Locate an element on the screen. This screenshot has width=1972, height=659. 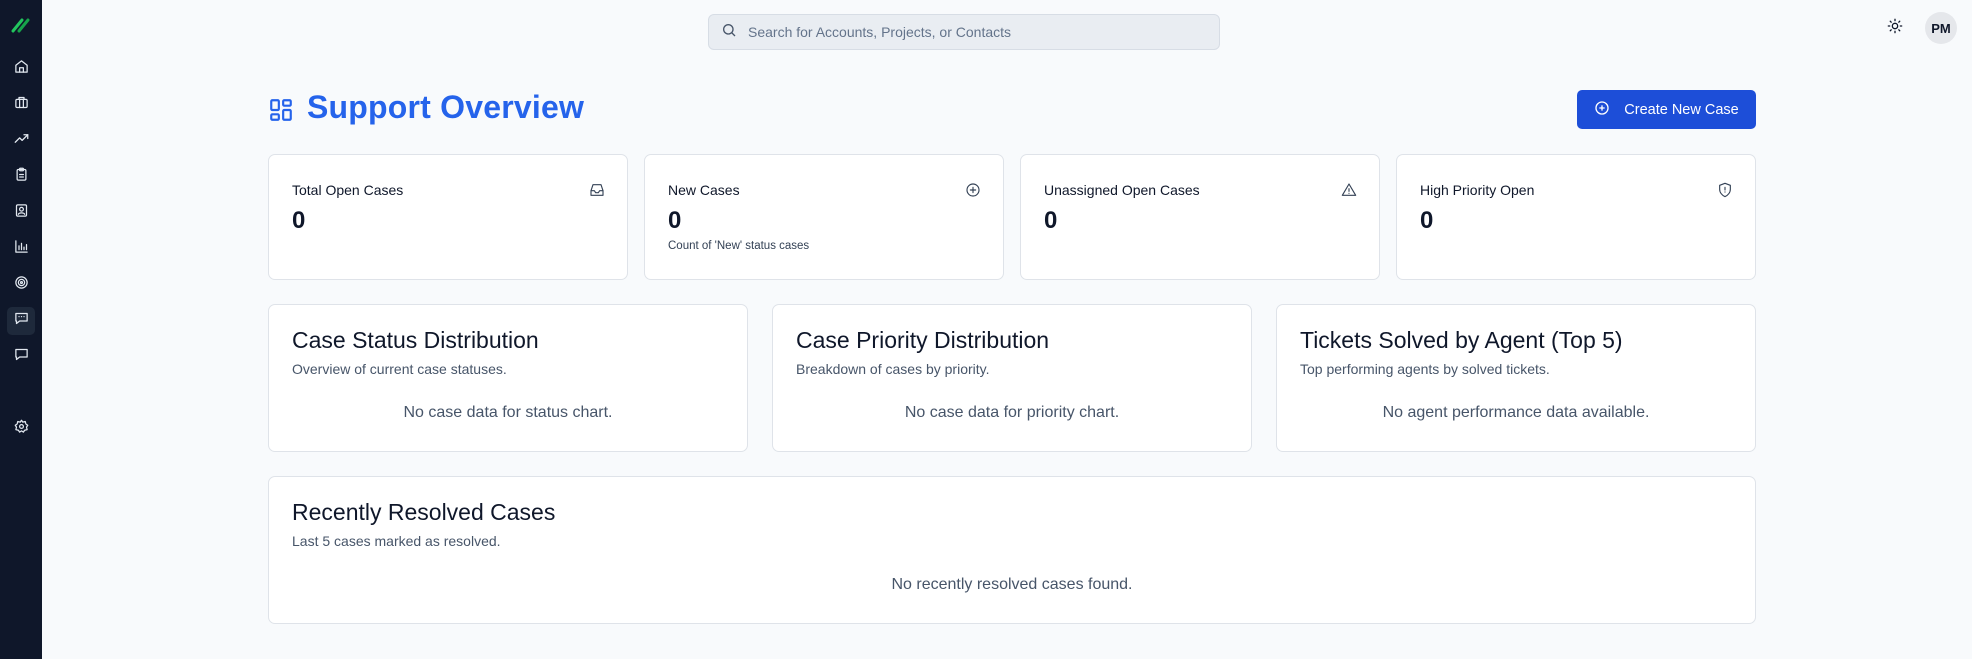
sidebar-item-home is located at coordinates (21, 69).